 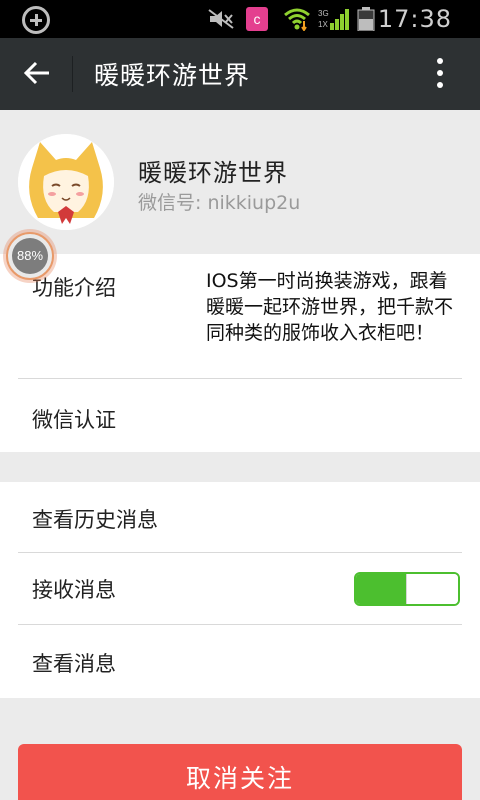 What do you see at coordinates (95, 519) in the screenshot?
I see `history-messages-item: 查看历史消息` at bounding box center [95, 519].